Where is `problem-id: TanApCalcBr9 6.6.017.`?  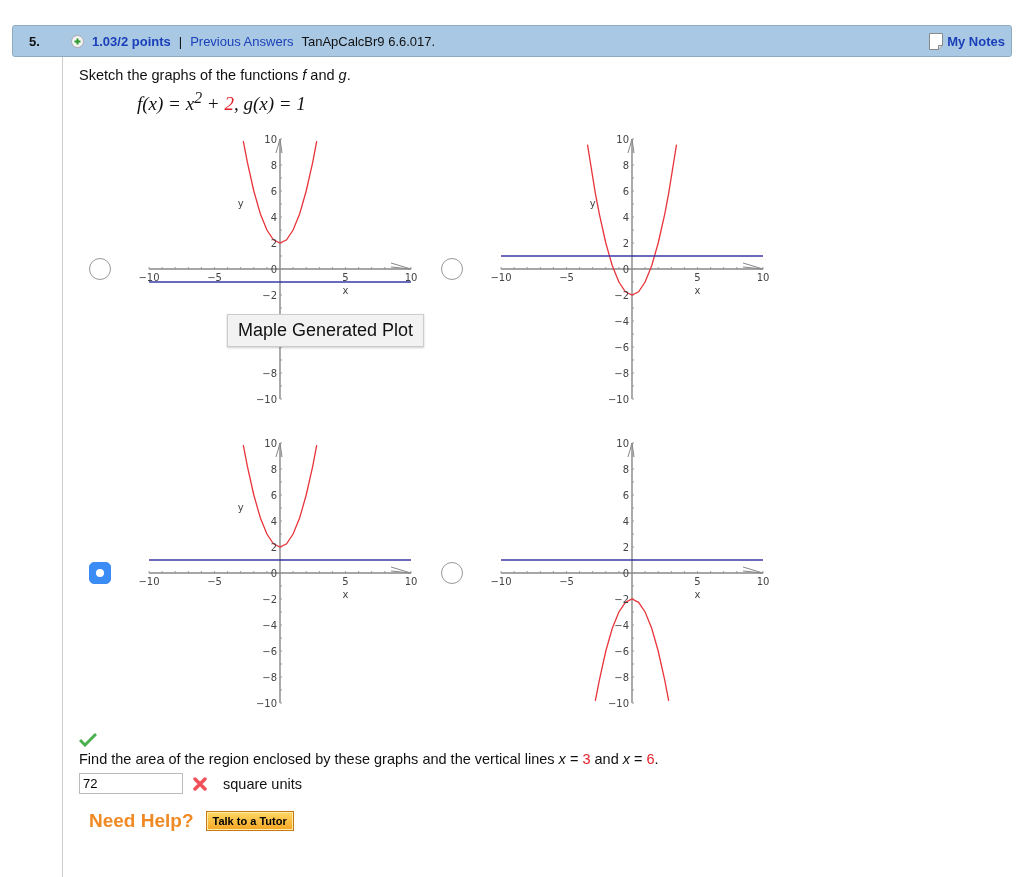 problem-id: TanApCalcBr9 6.6.017. is located at coordinates (368, 41).